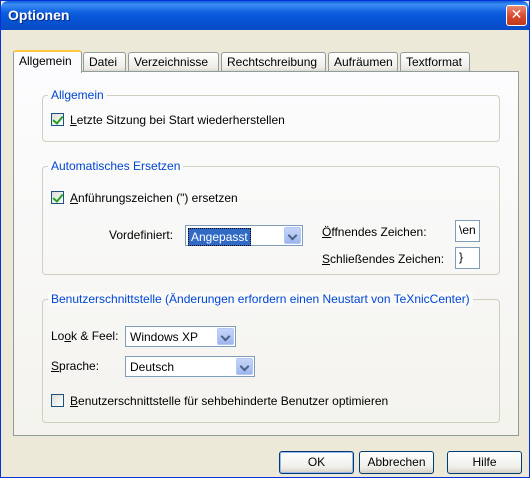  Describe the element at coordinates (104, 62) in the screenshot. I see `tab-datei: Datei` at that location.